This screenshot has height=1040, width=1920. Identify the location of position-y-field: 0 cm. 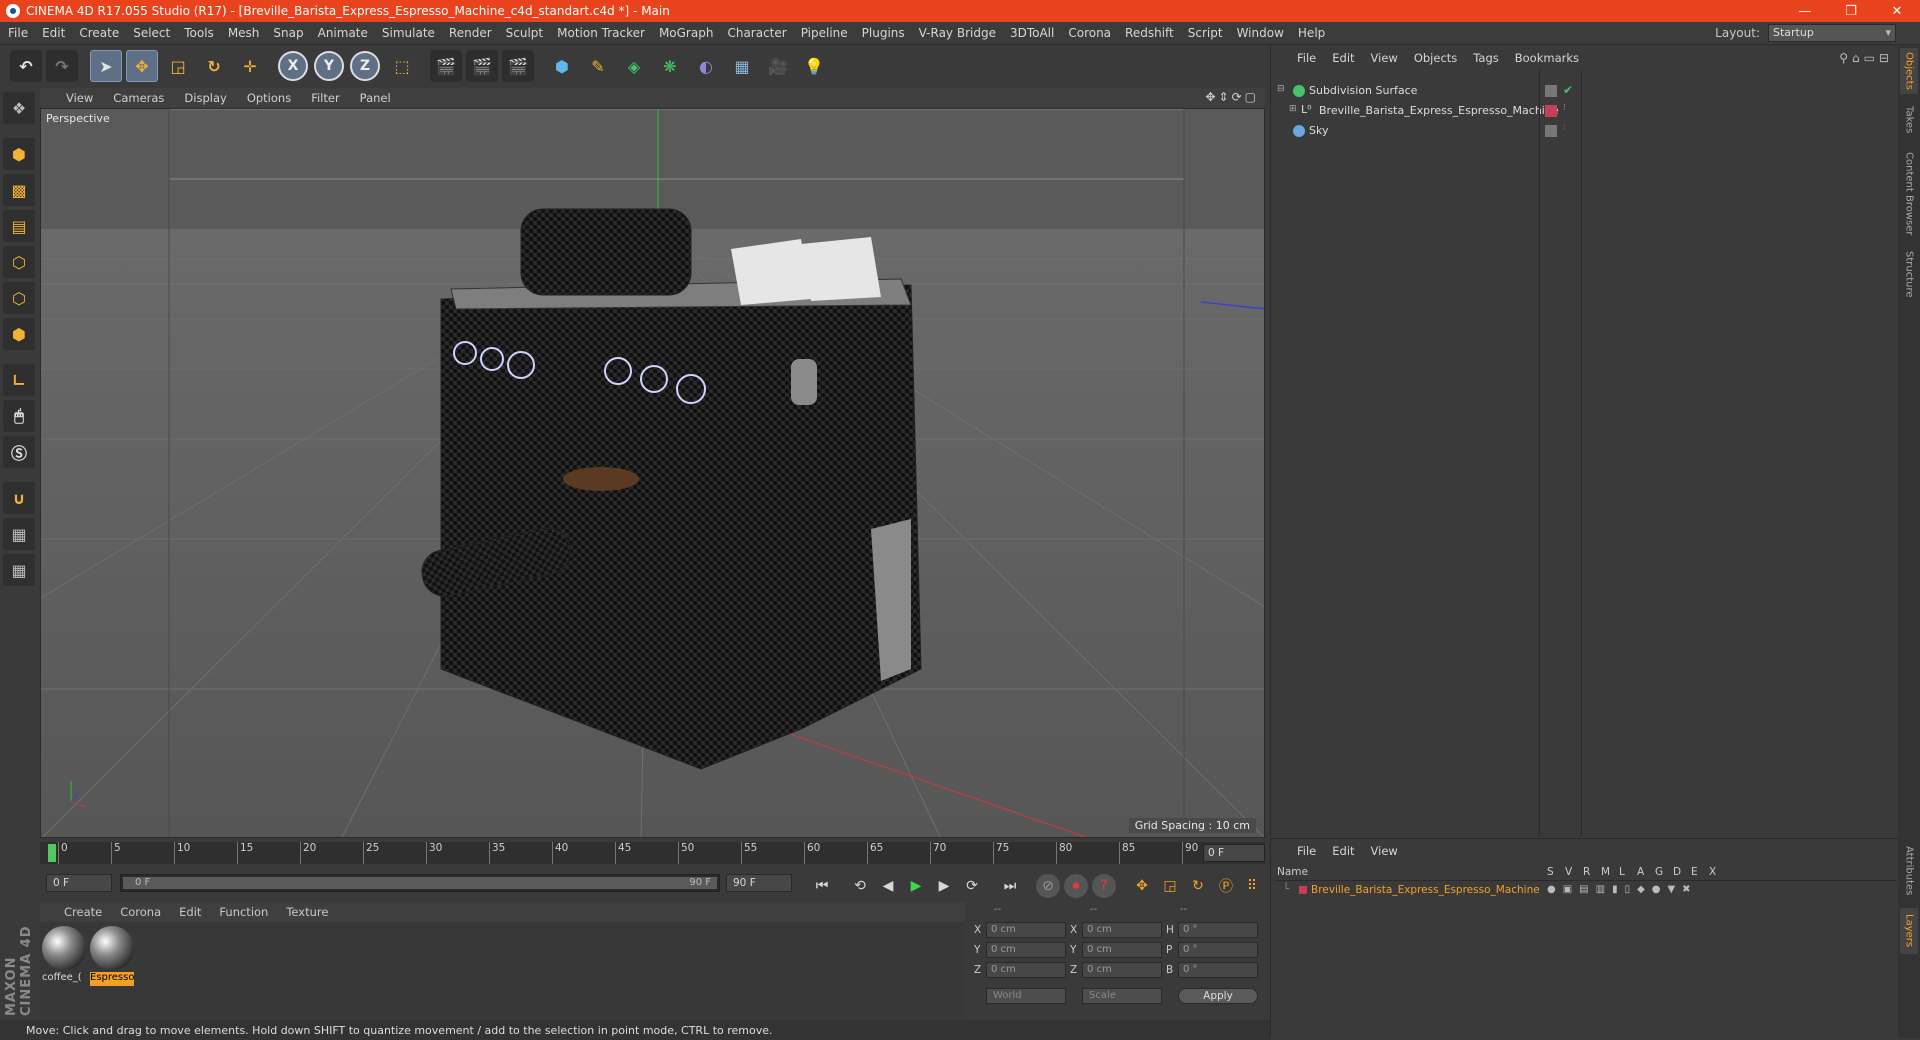
(1026, 950).